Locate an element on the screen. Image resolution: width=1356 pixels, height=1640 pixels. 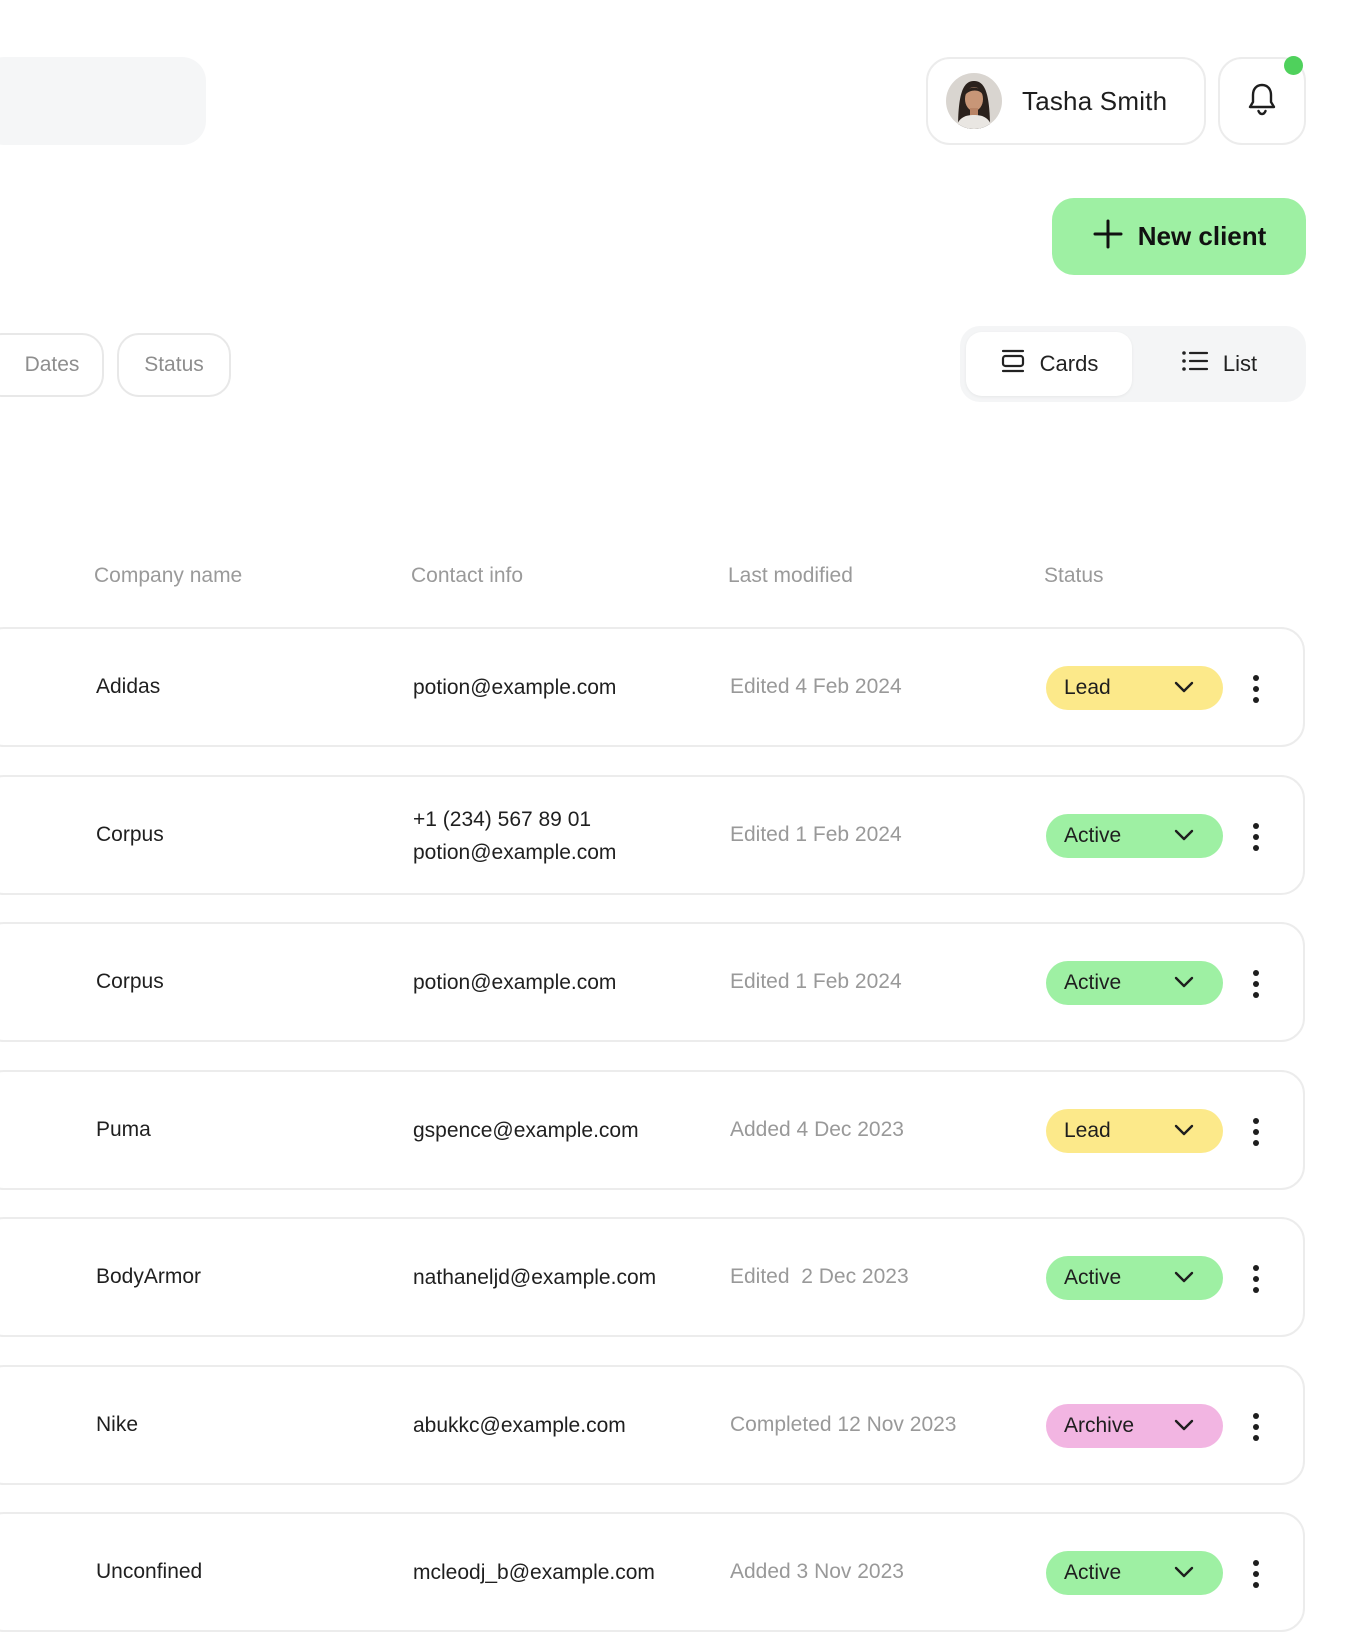
company-name: Adidas is located at coordinates (128, 686).